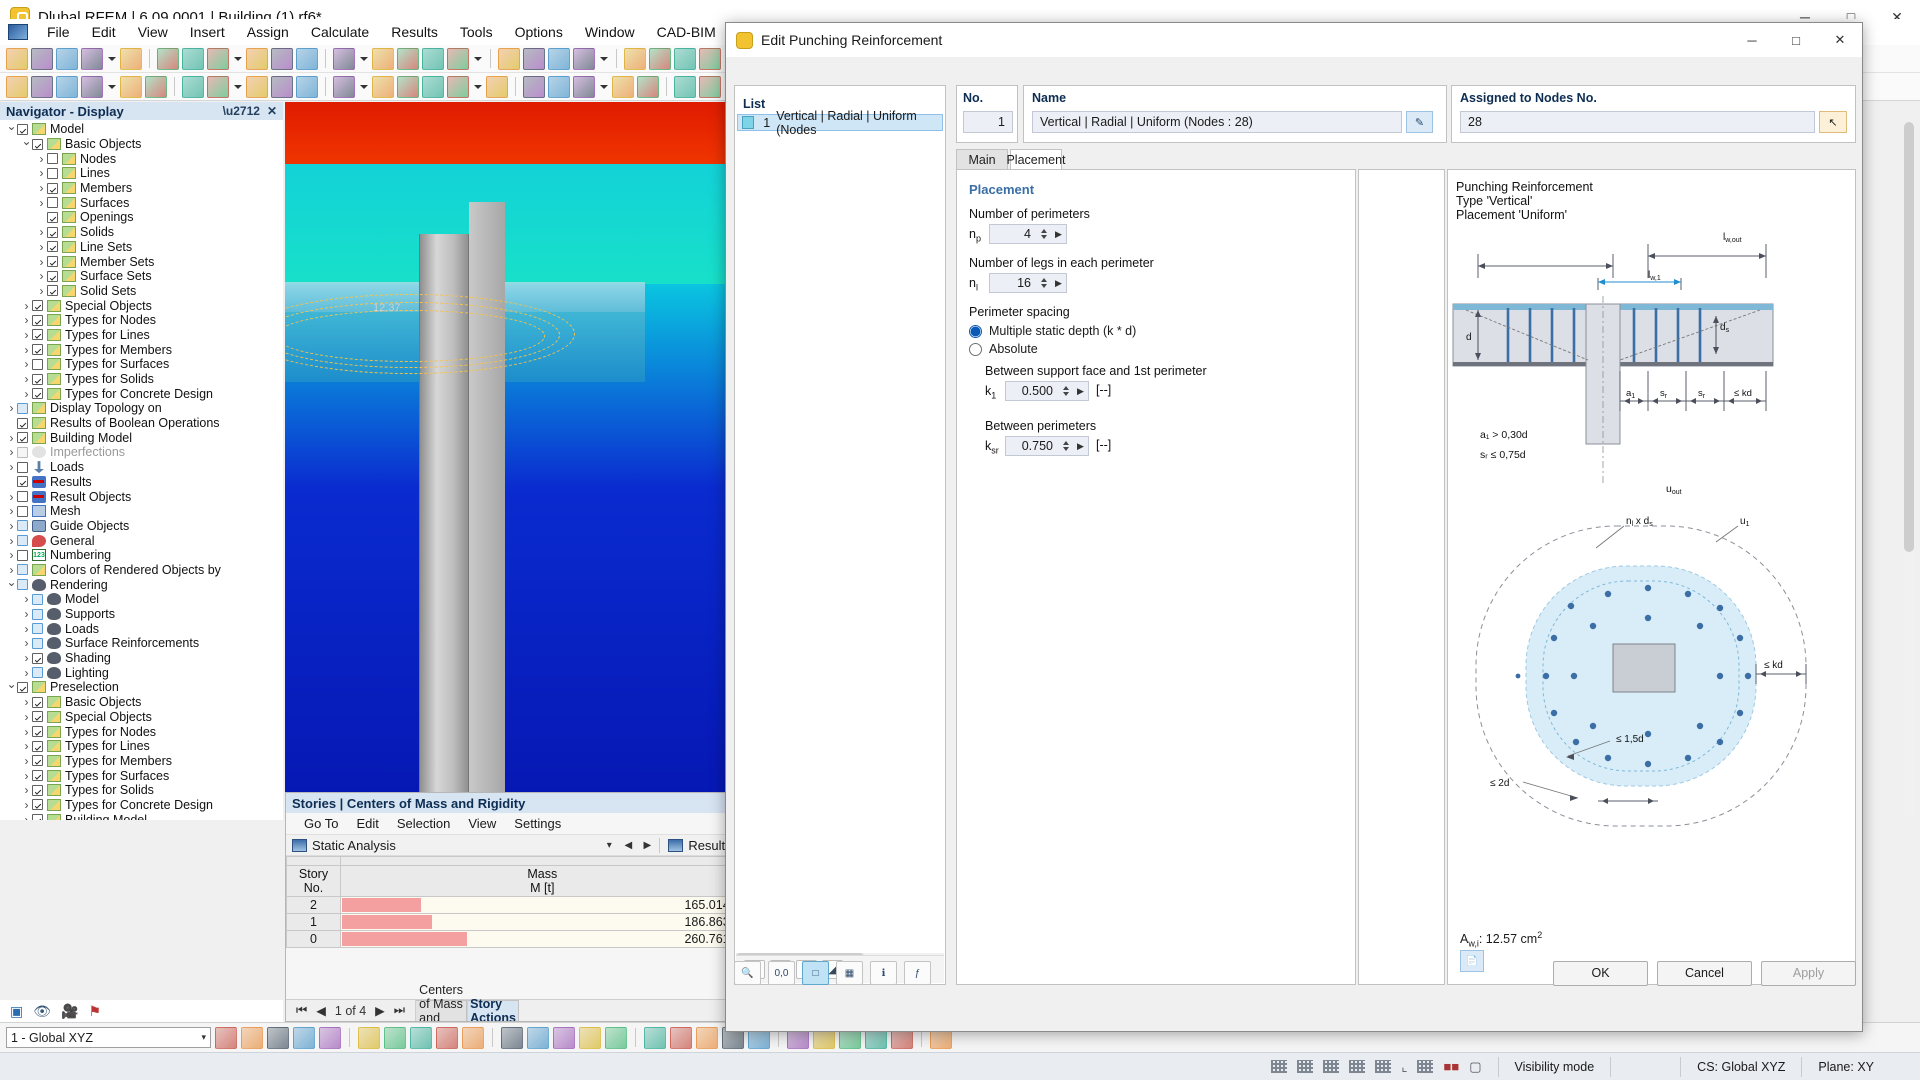 The width and height of the screenshot is (1920, 1080). Describe the element at coordinates (610, 32) in the screenshot. I see `menu-window: Window` at that location.